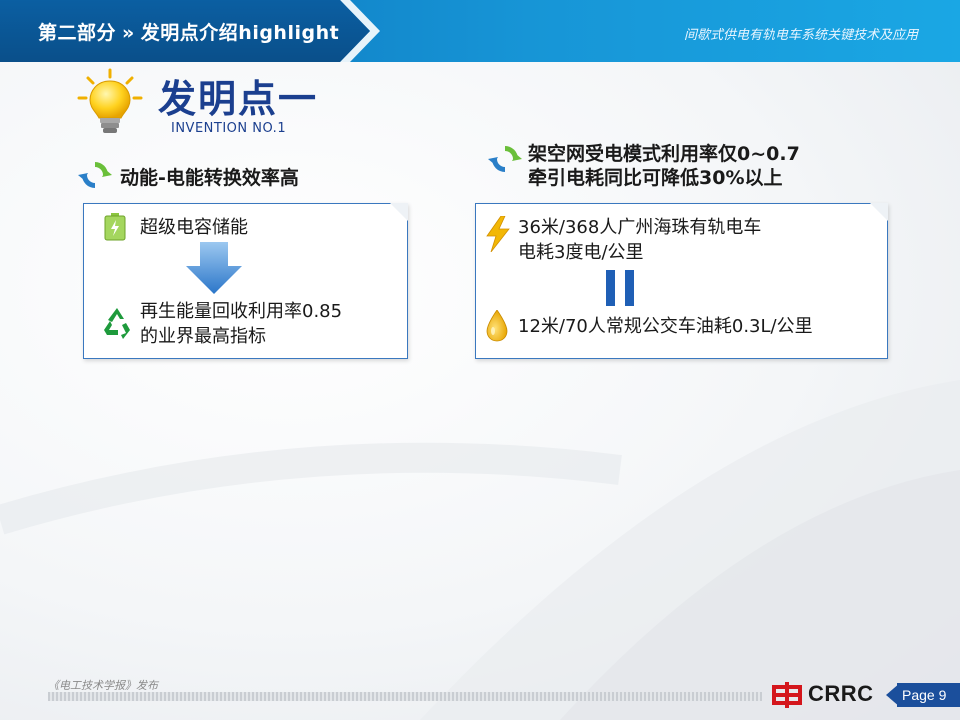  What do you see at coordinates (664, 154) in the screenshot?
I see `right-heading-line1: 架空网受电模式利用率仅0~0.7` at bounding box center [664, 154].